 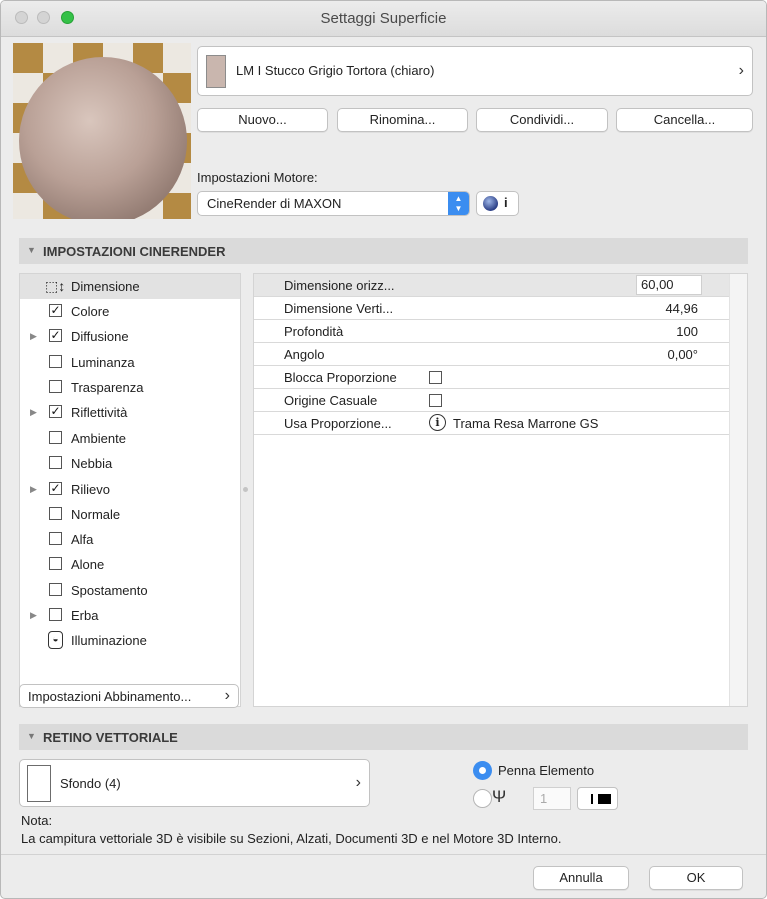 What do you see at coordinates (738, 490) in the screenshot?
I see `properties-scrollbar` at bounding box center [738, 490].